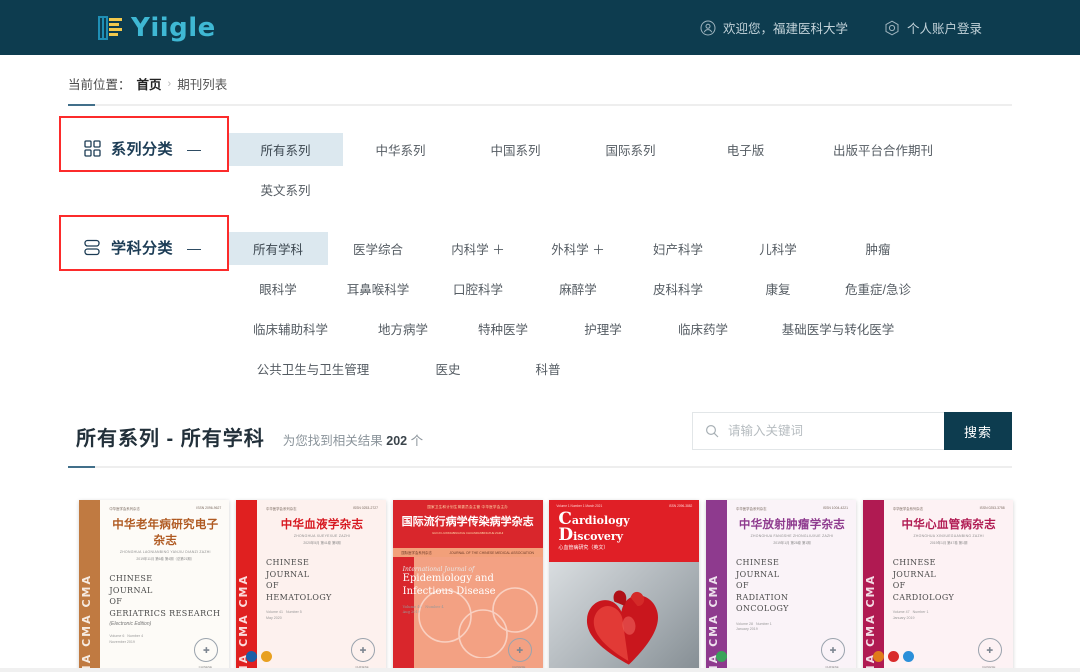 Image resolution: width=1080 pixels, height=672 pixels. What do you see at coordinates (717, 586) in the screenshot?
I see `cover-spine: CMA CMA CMA` at bounding box center [717, 586].